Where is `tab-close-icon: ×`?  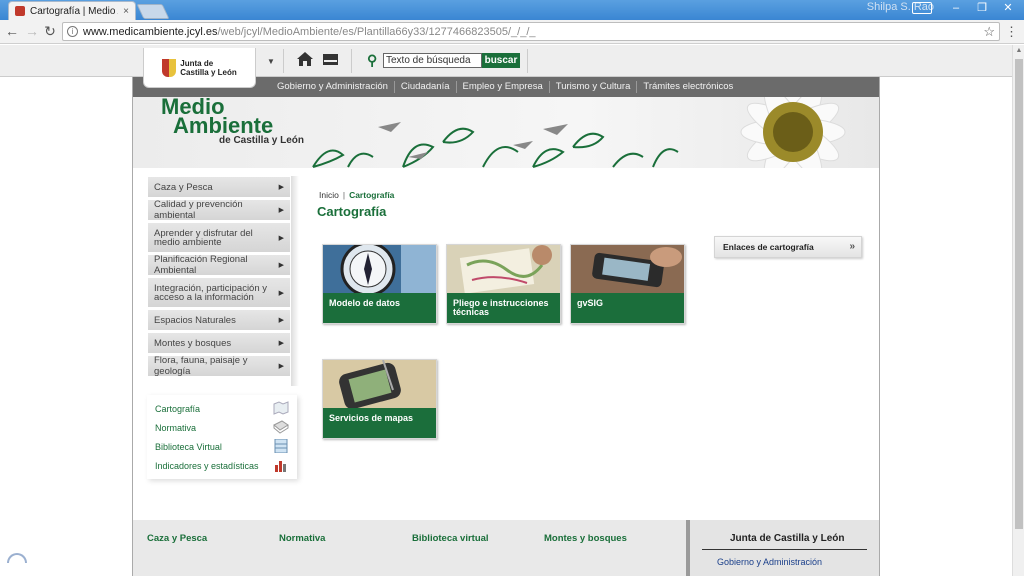
tab-close-icon: × is located at coordinates (126, 11).